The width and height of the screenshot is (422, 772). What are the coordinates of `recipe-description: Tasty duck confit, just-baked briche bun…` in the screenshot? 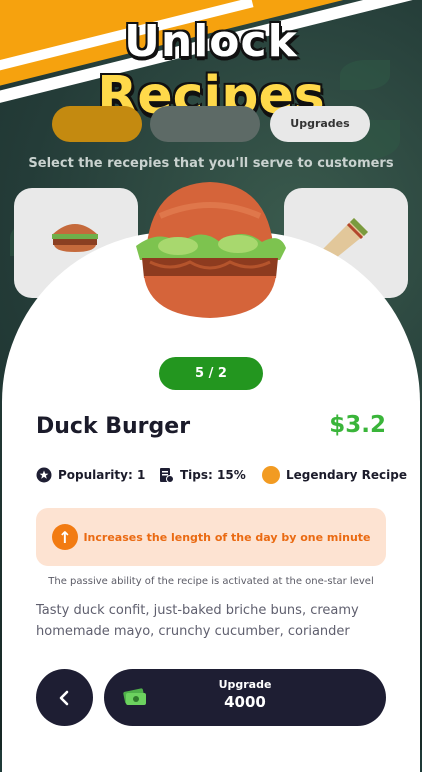 It's located at (197, 621).